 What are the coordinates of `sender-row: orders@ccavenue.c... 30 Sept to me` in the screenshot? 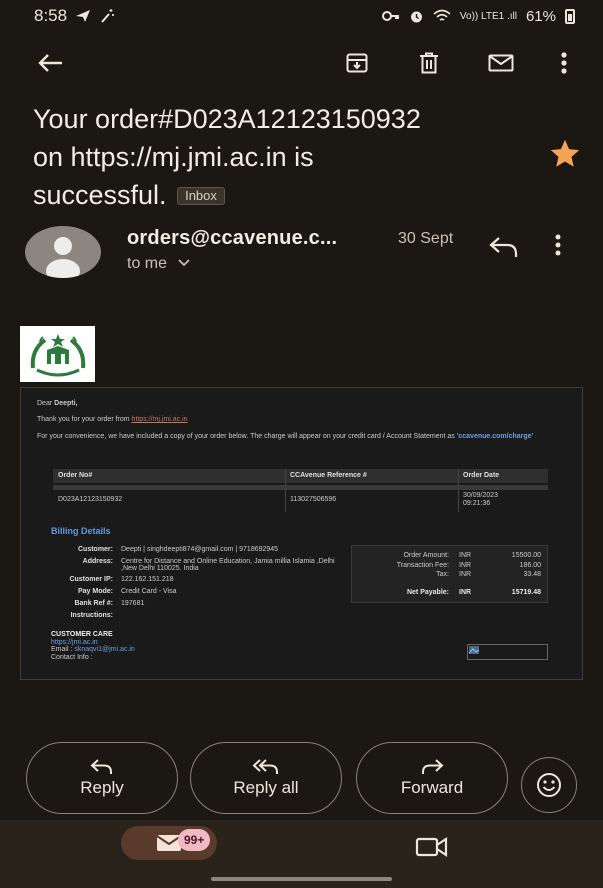 It's located at (310, 253).